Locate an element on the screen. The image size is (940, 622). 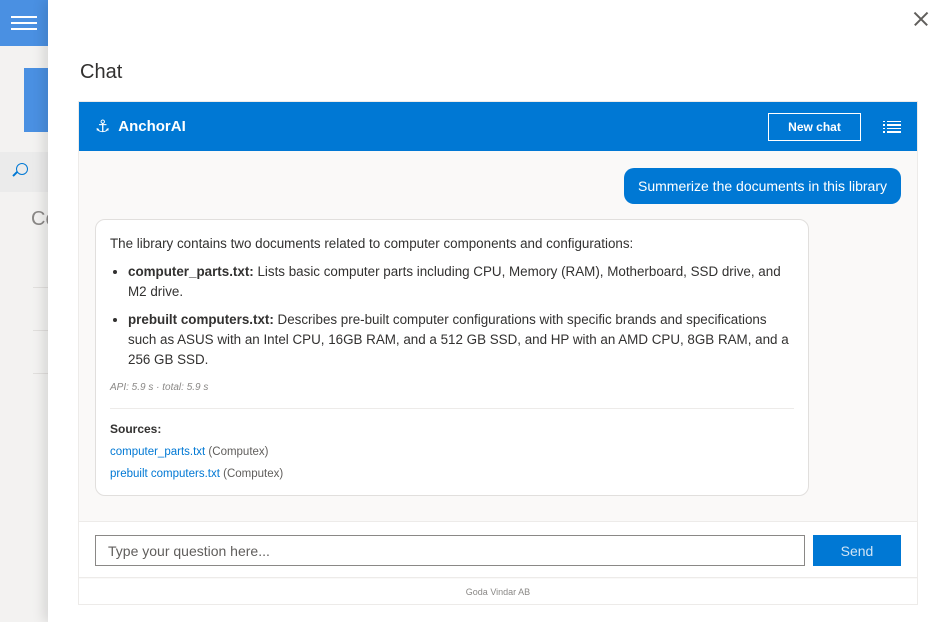
source-link: prebuilt computers.txt is located at coordinates (165, 474).